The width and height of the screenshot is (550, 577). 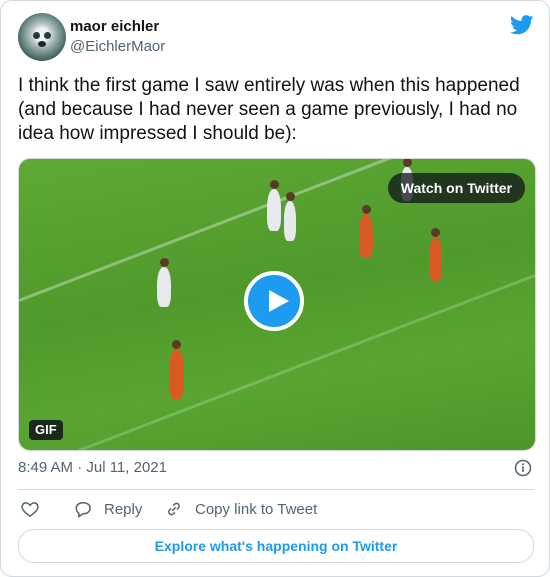 I want to click on tweet-timestamp: 8:49 AM · Jul 11, 2021, so click(x=92, y=467).